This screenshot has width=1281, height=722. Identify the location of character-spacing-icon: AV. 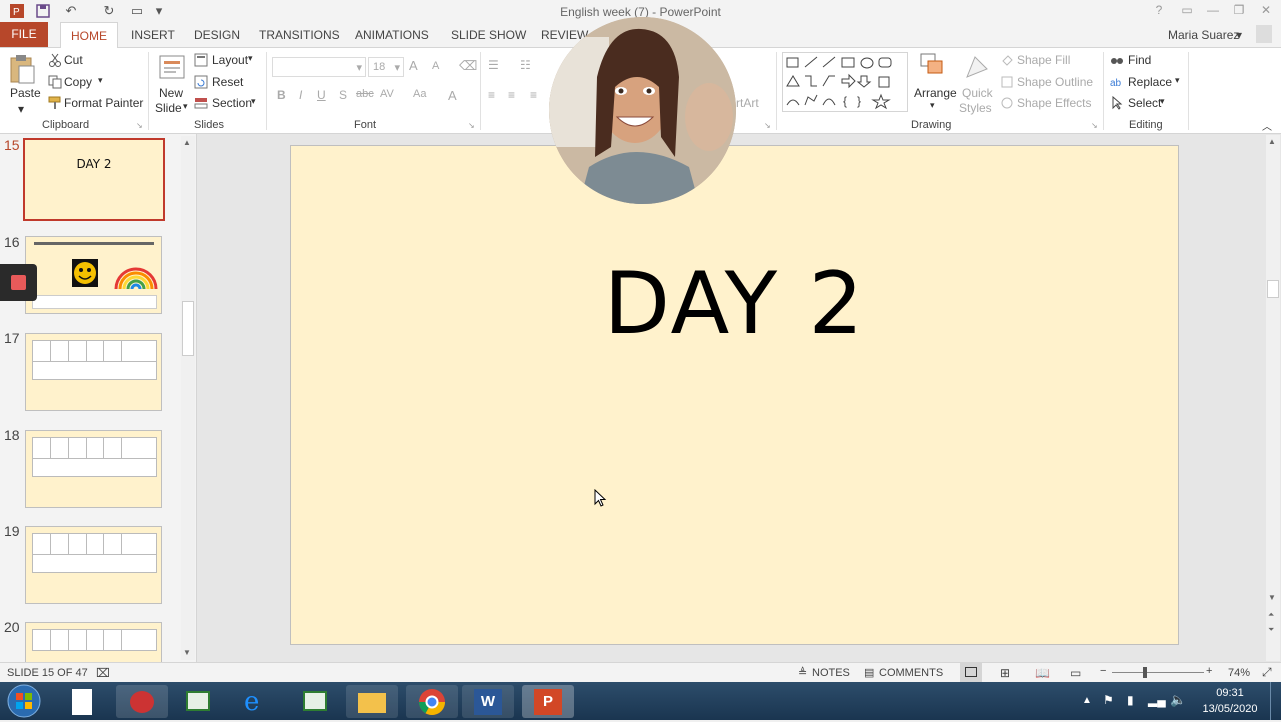
(387, 94).